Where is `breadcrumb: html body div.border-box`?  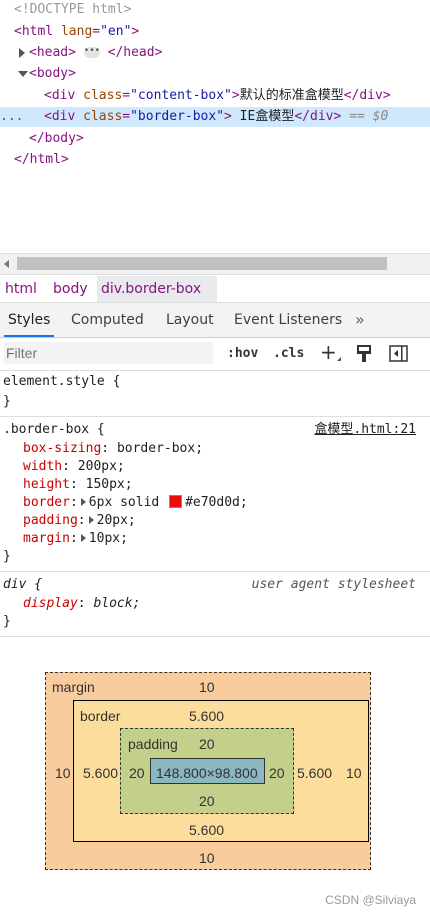
breadcrumb: html body div.border-box is located at coordinates (215, 289).